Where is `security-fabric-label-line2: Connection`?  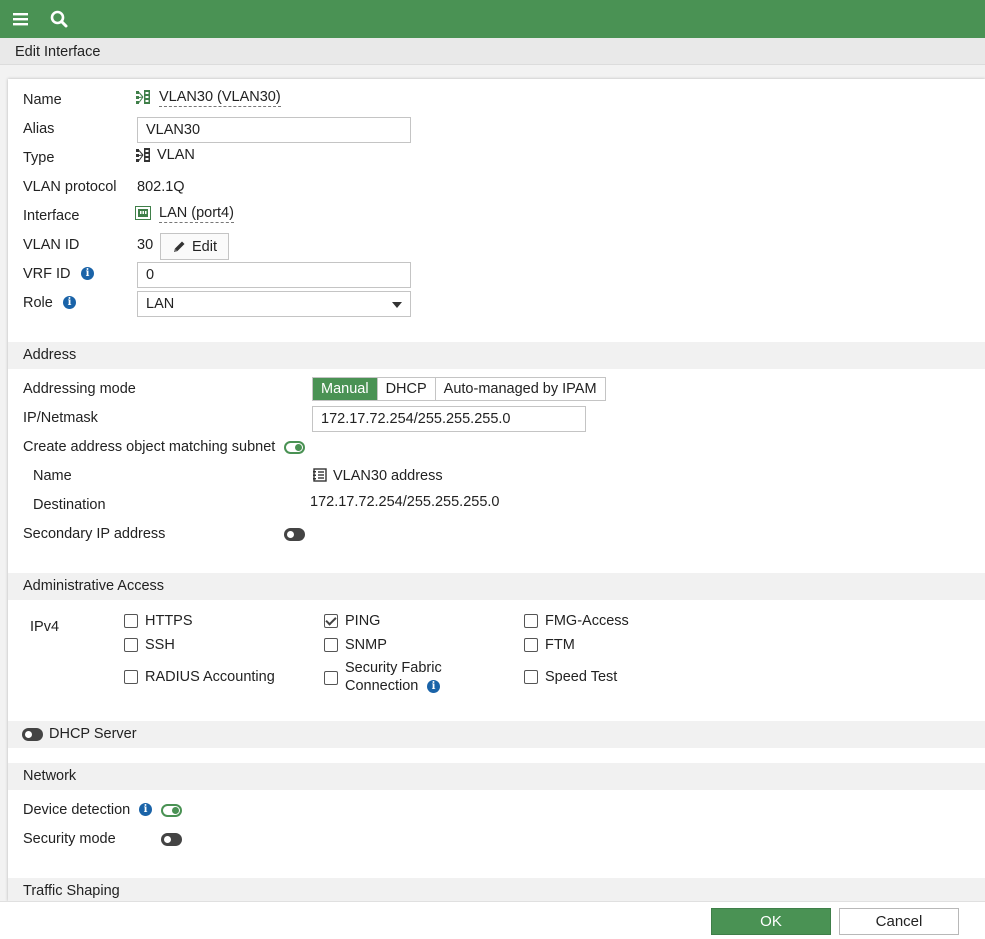
security-fabric-label-line2: Connection is located at coordinates (382, 686).